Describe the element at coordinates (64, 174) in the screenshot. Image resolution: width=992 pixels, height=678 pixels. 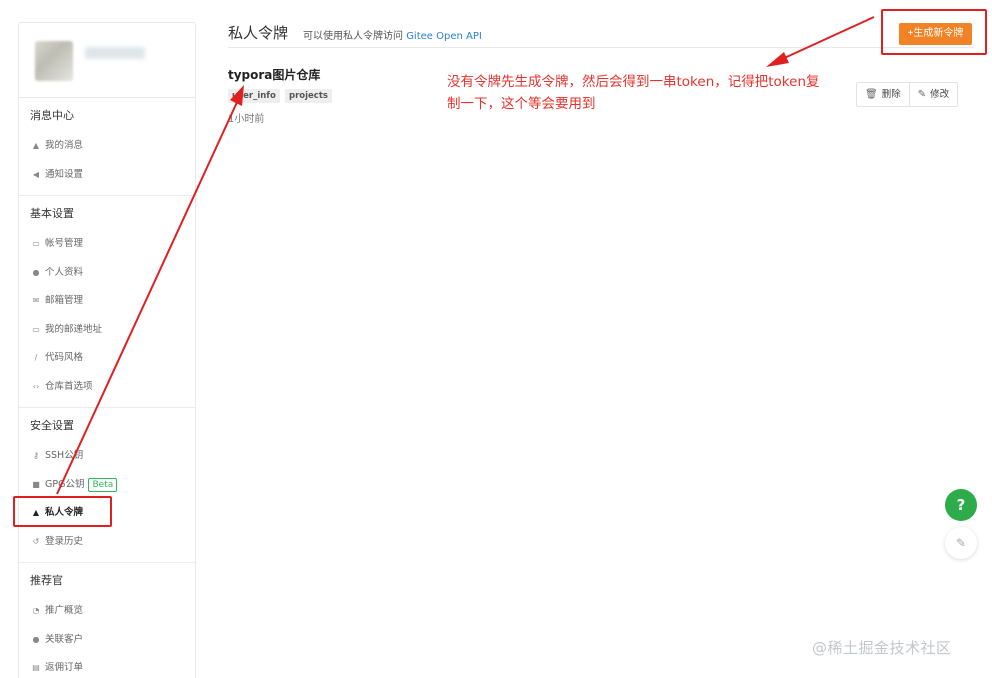
I see `sidebar-item-label: 通知设置` at that location.